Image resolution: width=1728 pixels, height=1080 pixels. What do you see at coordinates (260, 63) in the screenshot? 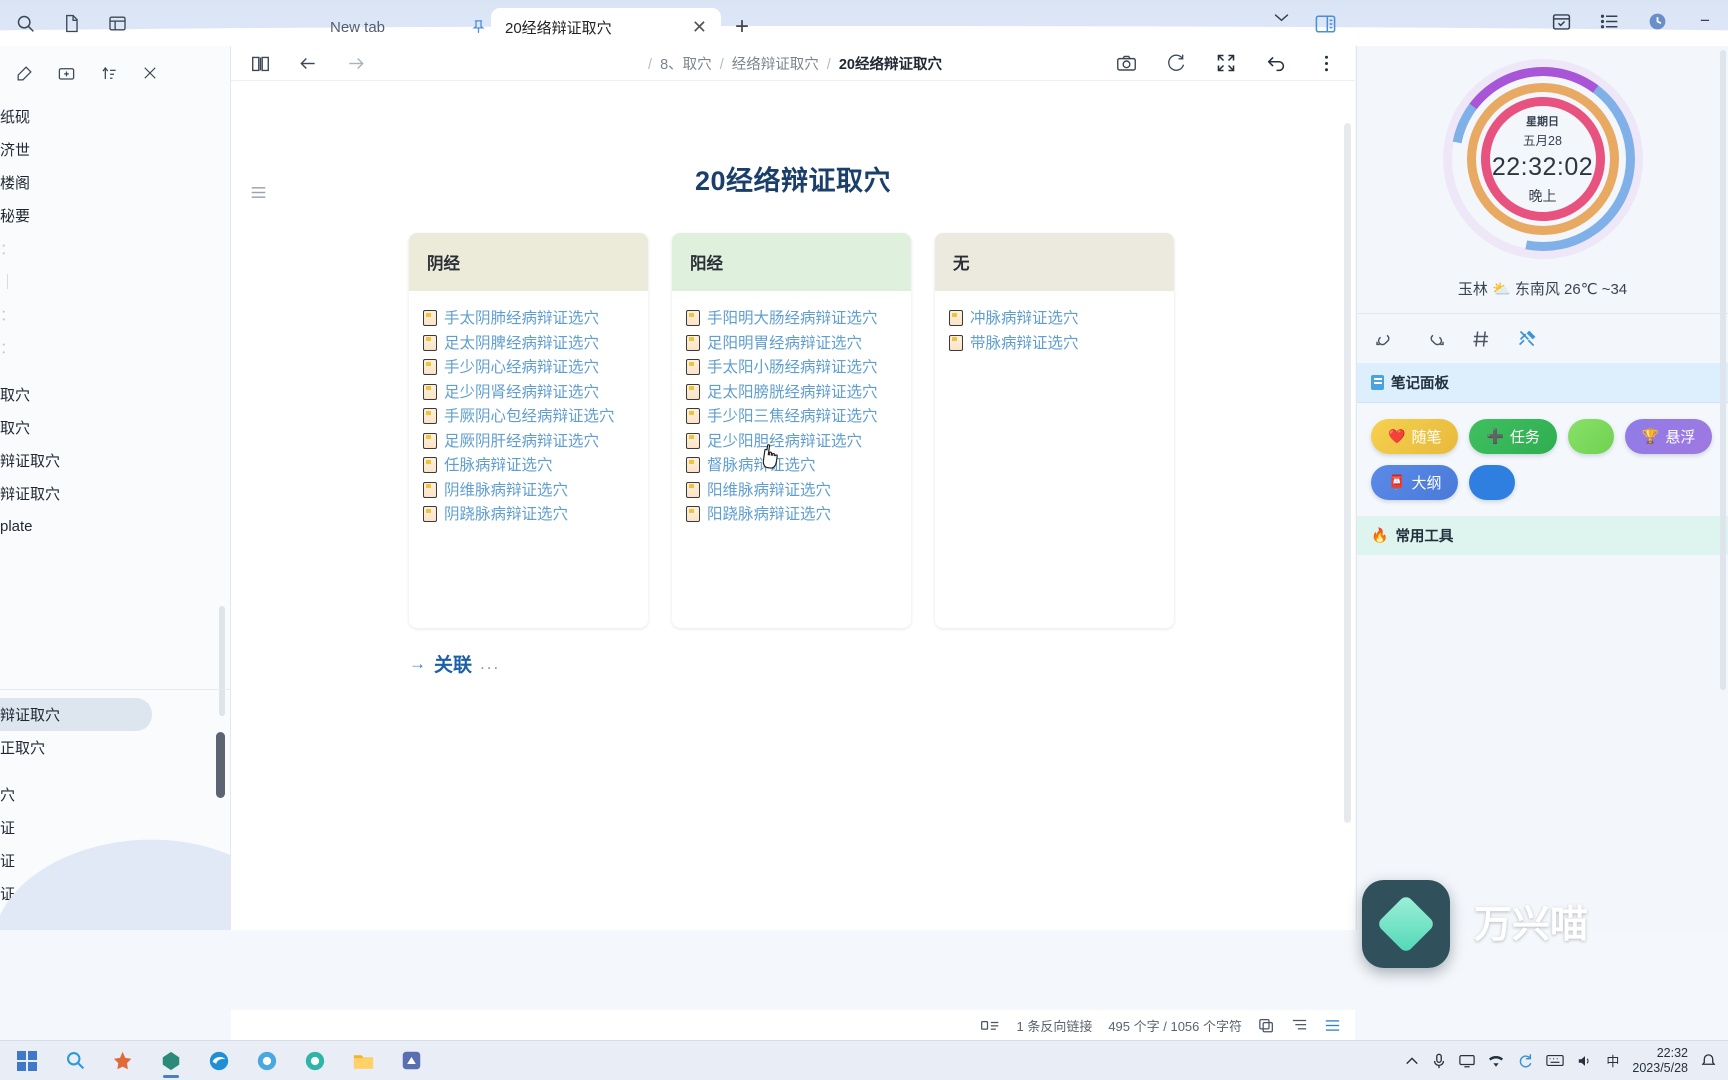
I see `book-icon` at bounding box center [260, 63].